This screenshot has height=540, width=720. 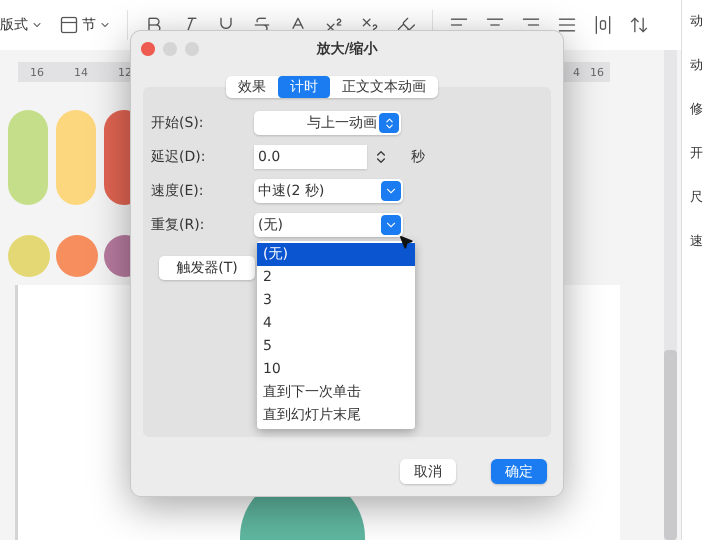 I want to click on pointer-icon, so click(x=406, y=242).